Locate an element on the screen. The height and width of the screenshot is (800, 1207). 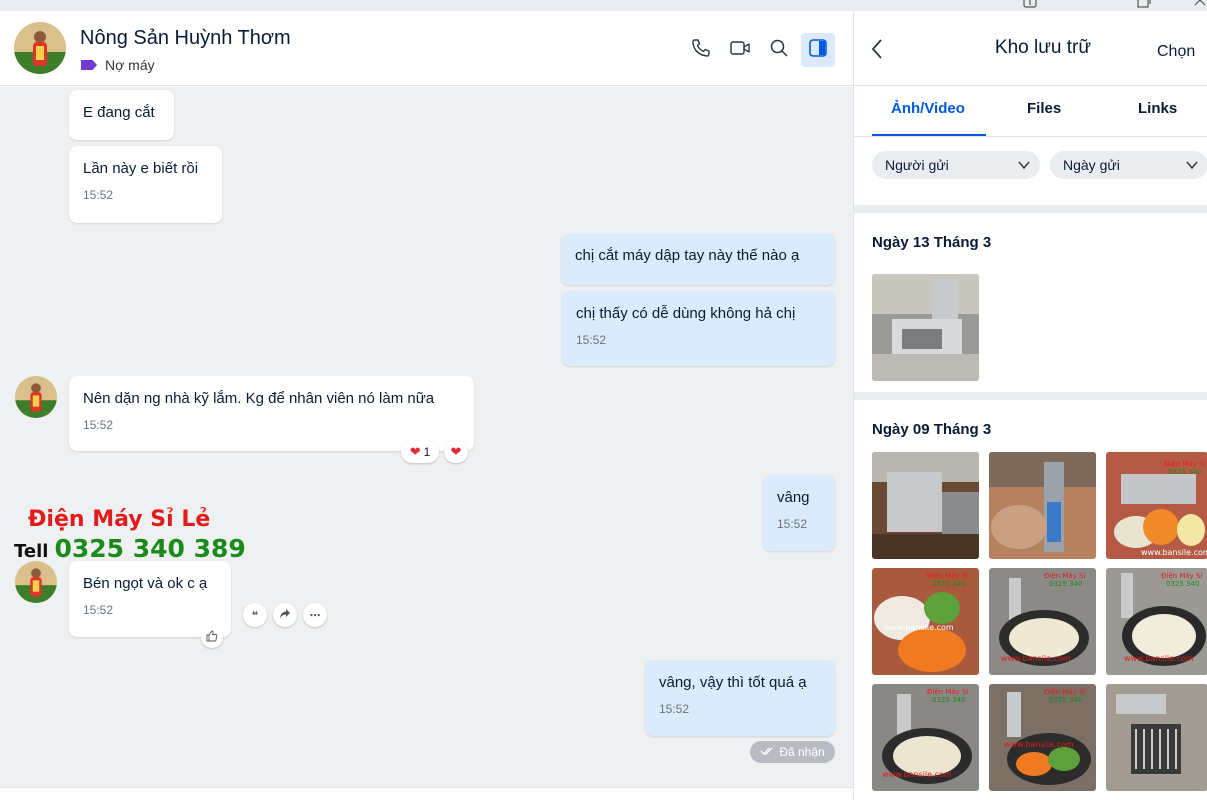
window-titlebar is located at coordinates (603, 5).